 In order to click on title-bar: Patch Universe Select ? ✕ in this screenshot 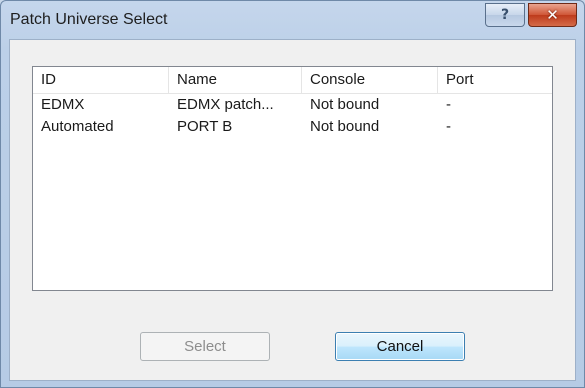, I will do `click(292, 20)`.